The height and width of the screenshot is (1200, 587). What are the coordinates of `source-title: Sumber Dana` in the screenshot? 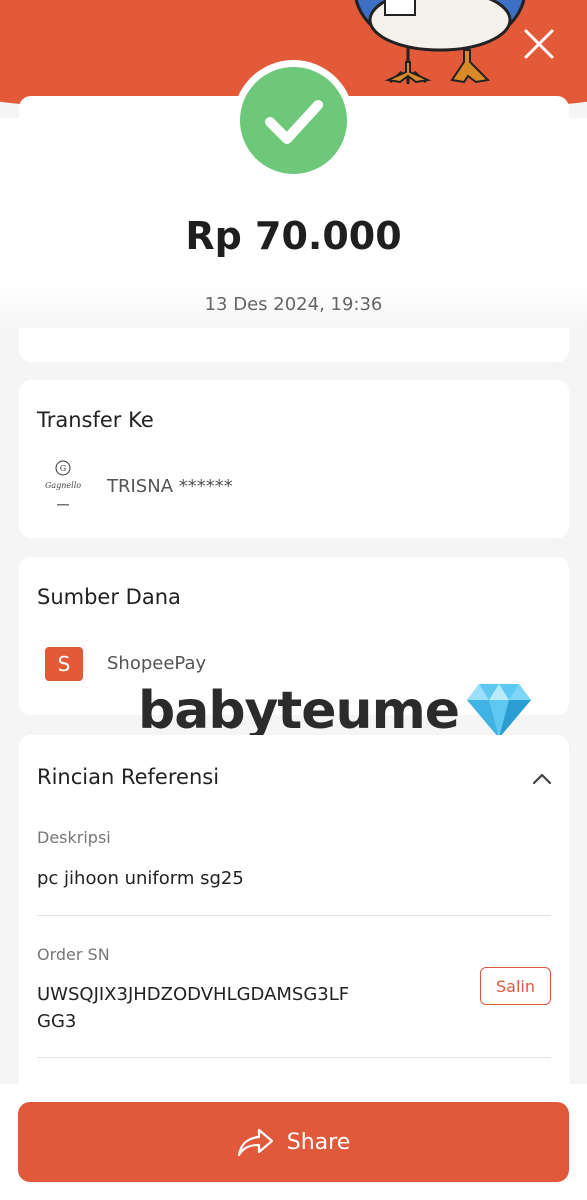 It's located at (109, 597).